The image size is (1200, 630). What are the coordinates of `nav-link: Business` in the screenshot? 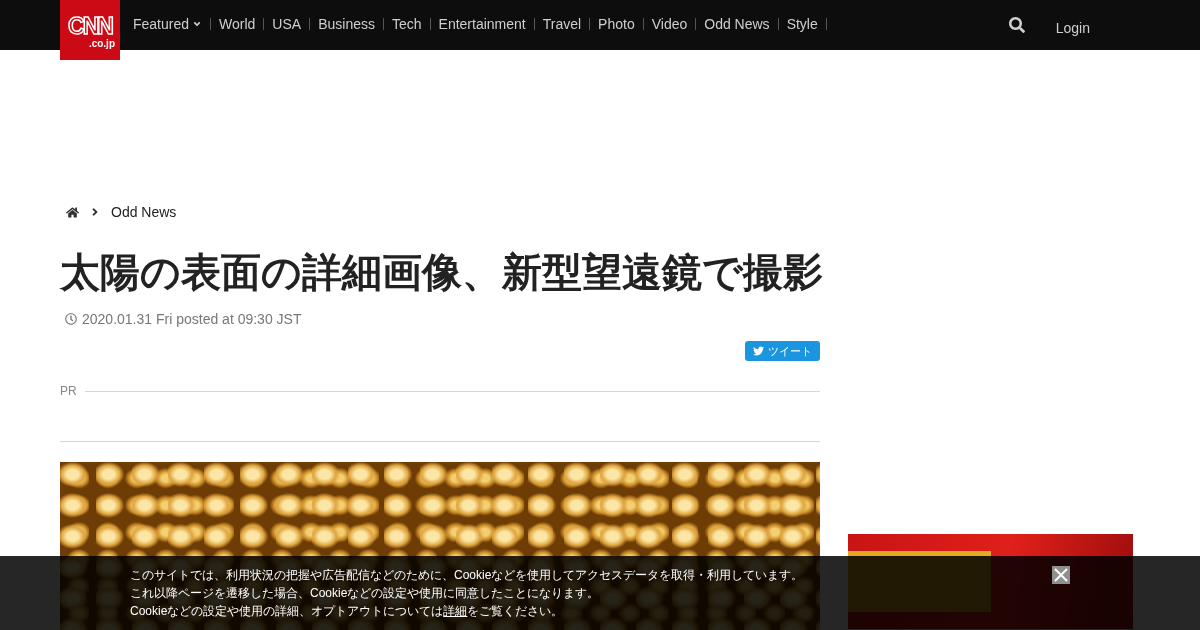 It's located at (346, 24).